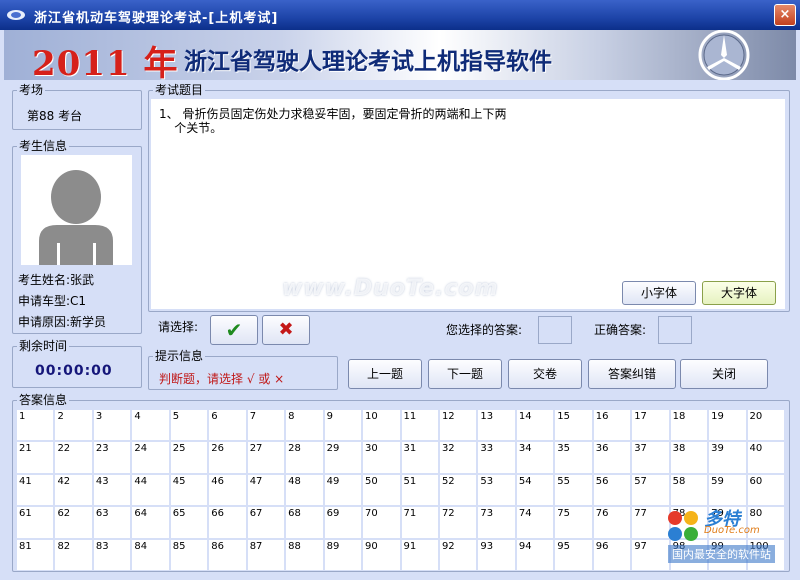  What do you see at coordinates (73, 457) in the screenshot?
I see `answer-cell: 22` at bounding box center [73, 457].